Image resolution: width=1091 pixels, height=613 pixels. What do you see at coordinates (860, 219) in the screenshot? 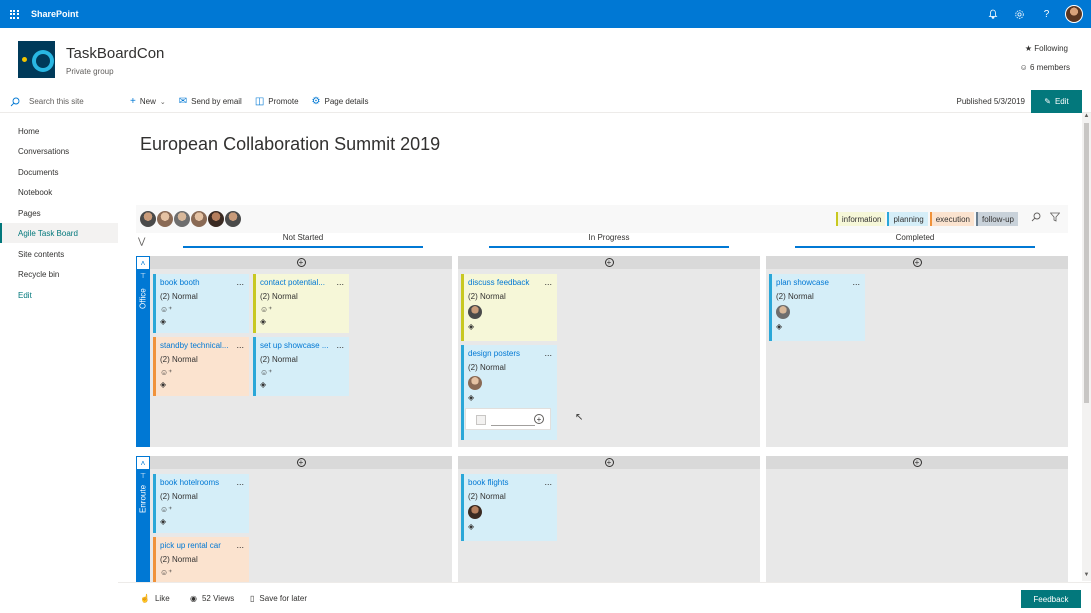
I see `tag-information: information` at bounding box center [860, 219].